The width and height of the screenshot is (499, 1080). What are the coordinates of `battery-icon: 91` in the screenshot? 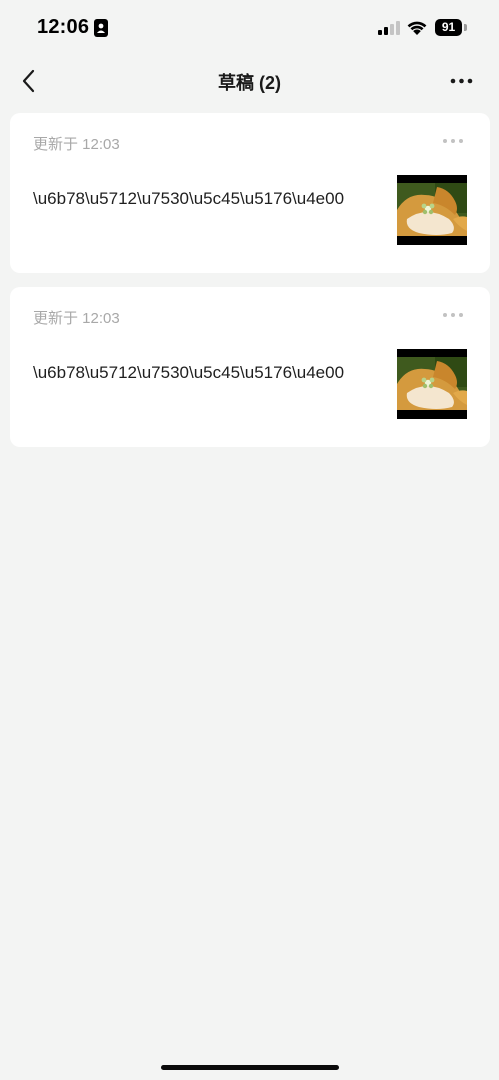 It's located at (451, 27).